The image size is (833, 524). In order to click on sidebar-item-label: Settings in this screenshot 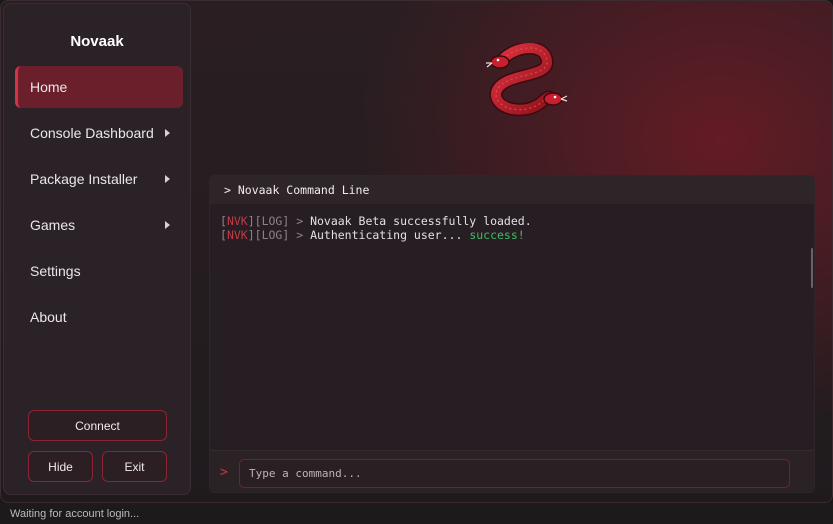, I will do `click(55, 271)`.